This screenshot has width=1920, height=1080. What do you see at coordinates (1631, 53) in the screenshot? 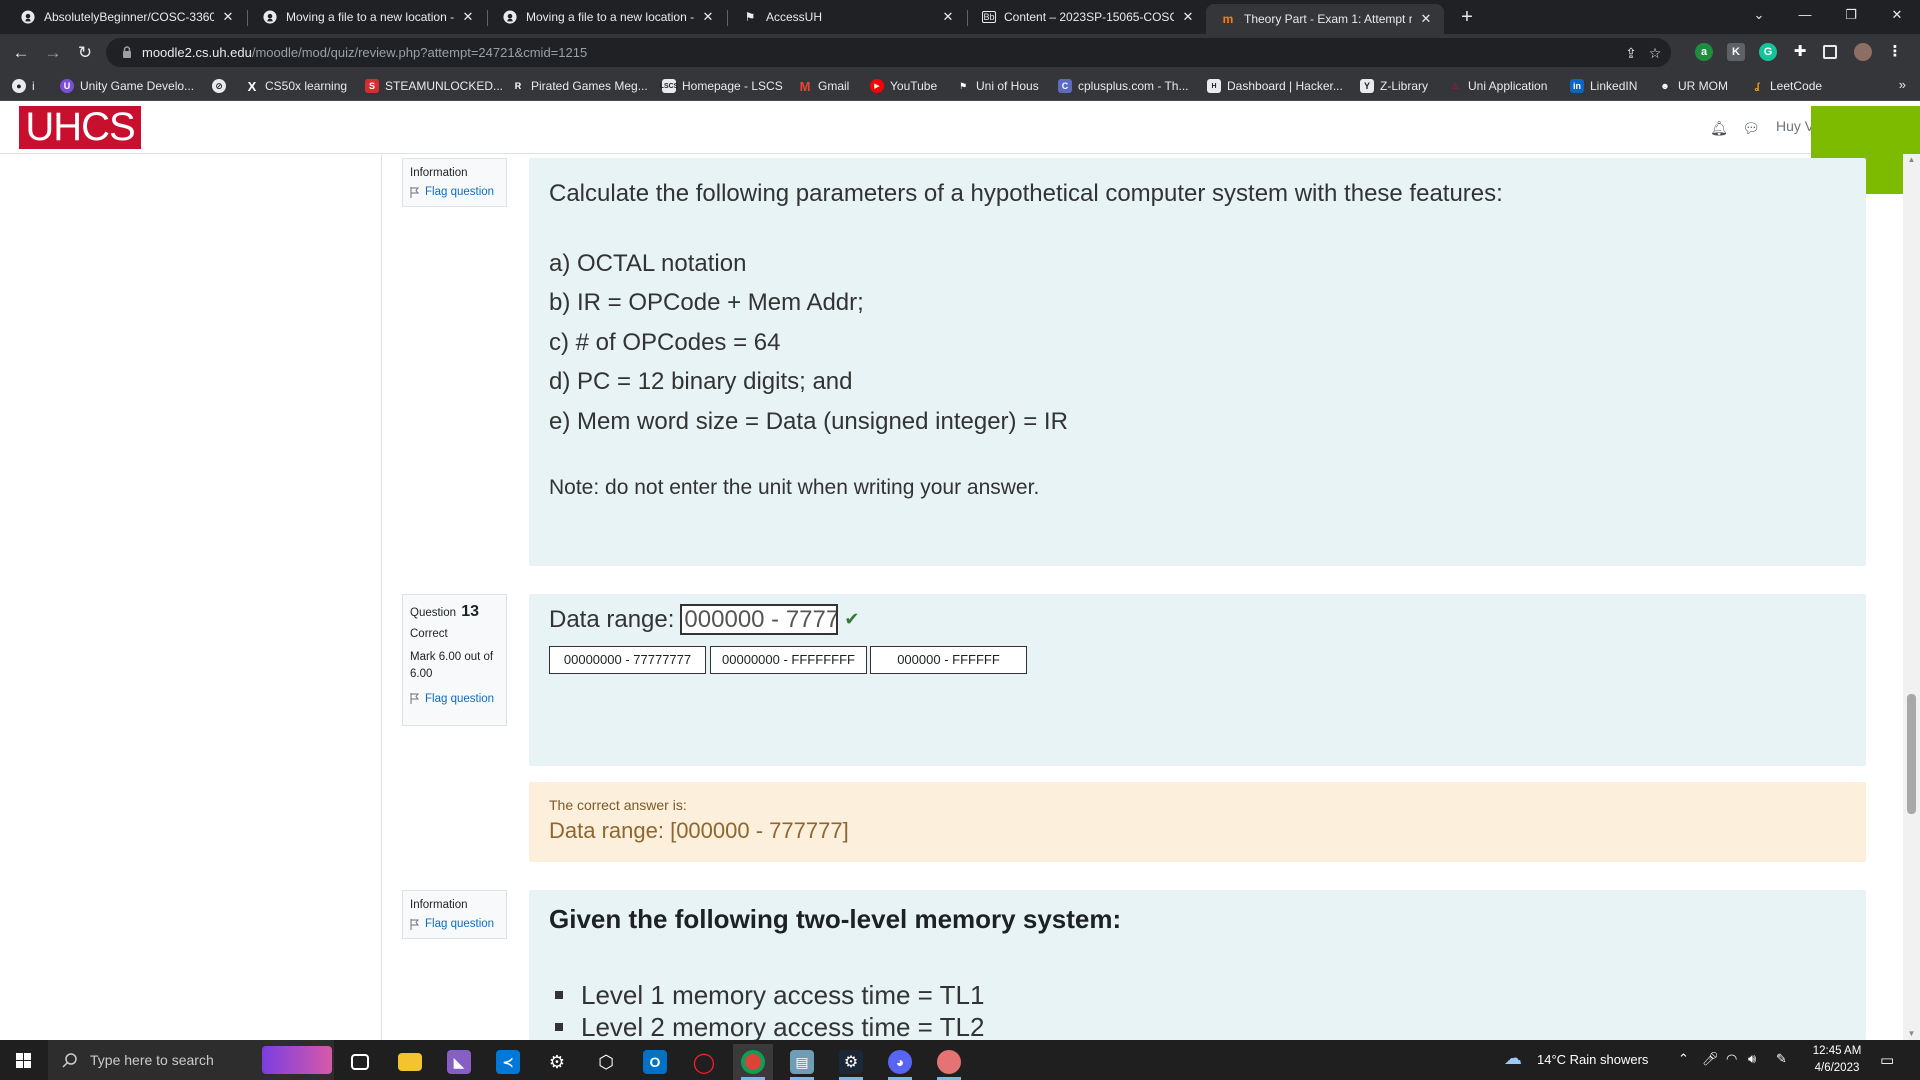
I see `share-icon: ⇪` at bounding box center [1631, 53].